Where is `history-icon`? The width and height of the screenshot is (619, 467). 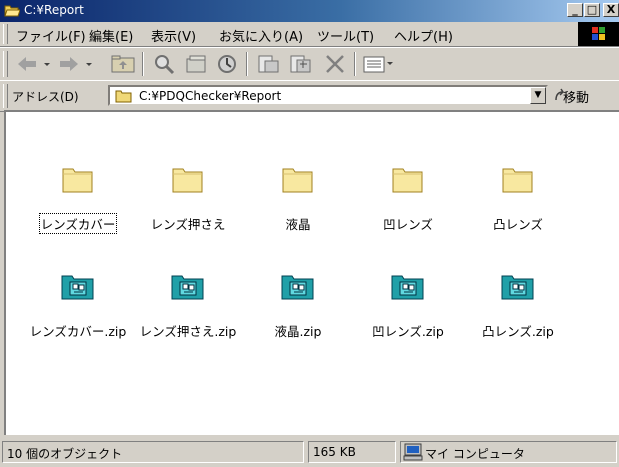 history-icon is located at coordinates (227, 64).